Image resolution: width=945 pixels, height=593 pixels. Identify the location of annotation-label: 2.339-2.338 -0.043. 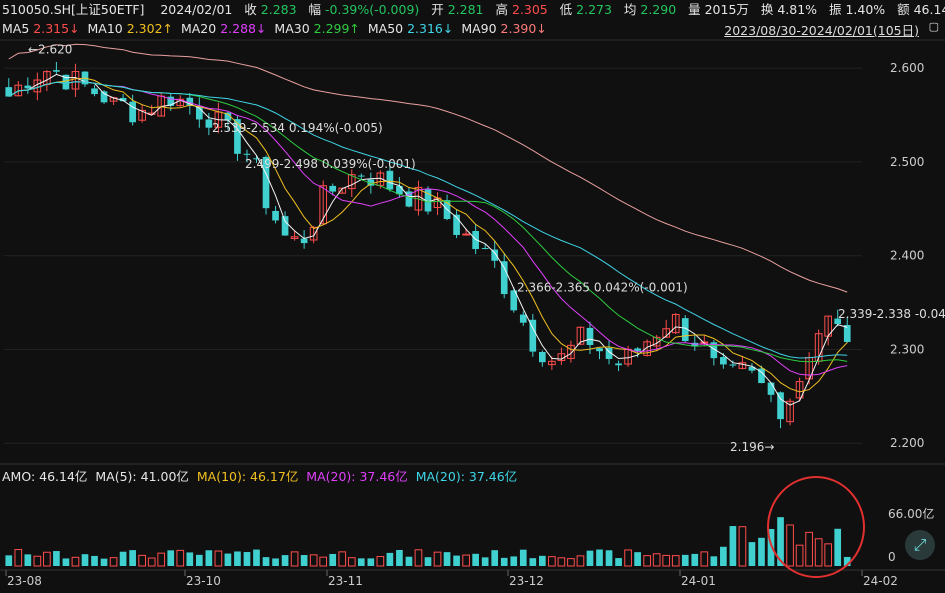
(891, 314).